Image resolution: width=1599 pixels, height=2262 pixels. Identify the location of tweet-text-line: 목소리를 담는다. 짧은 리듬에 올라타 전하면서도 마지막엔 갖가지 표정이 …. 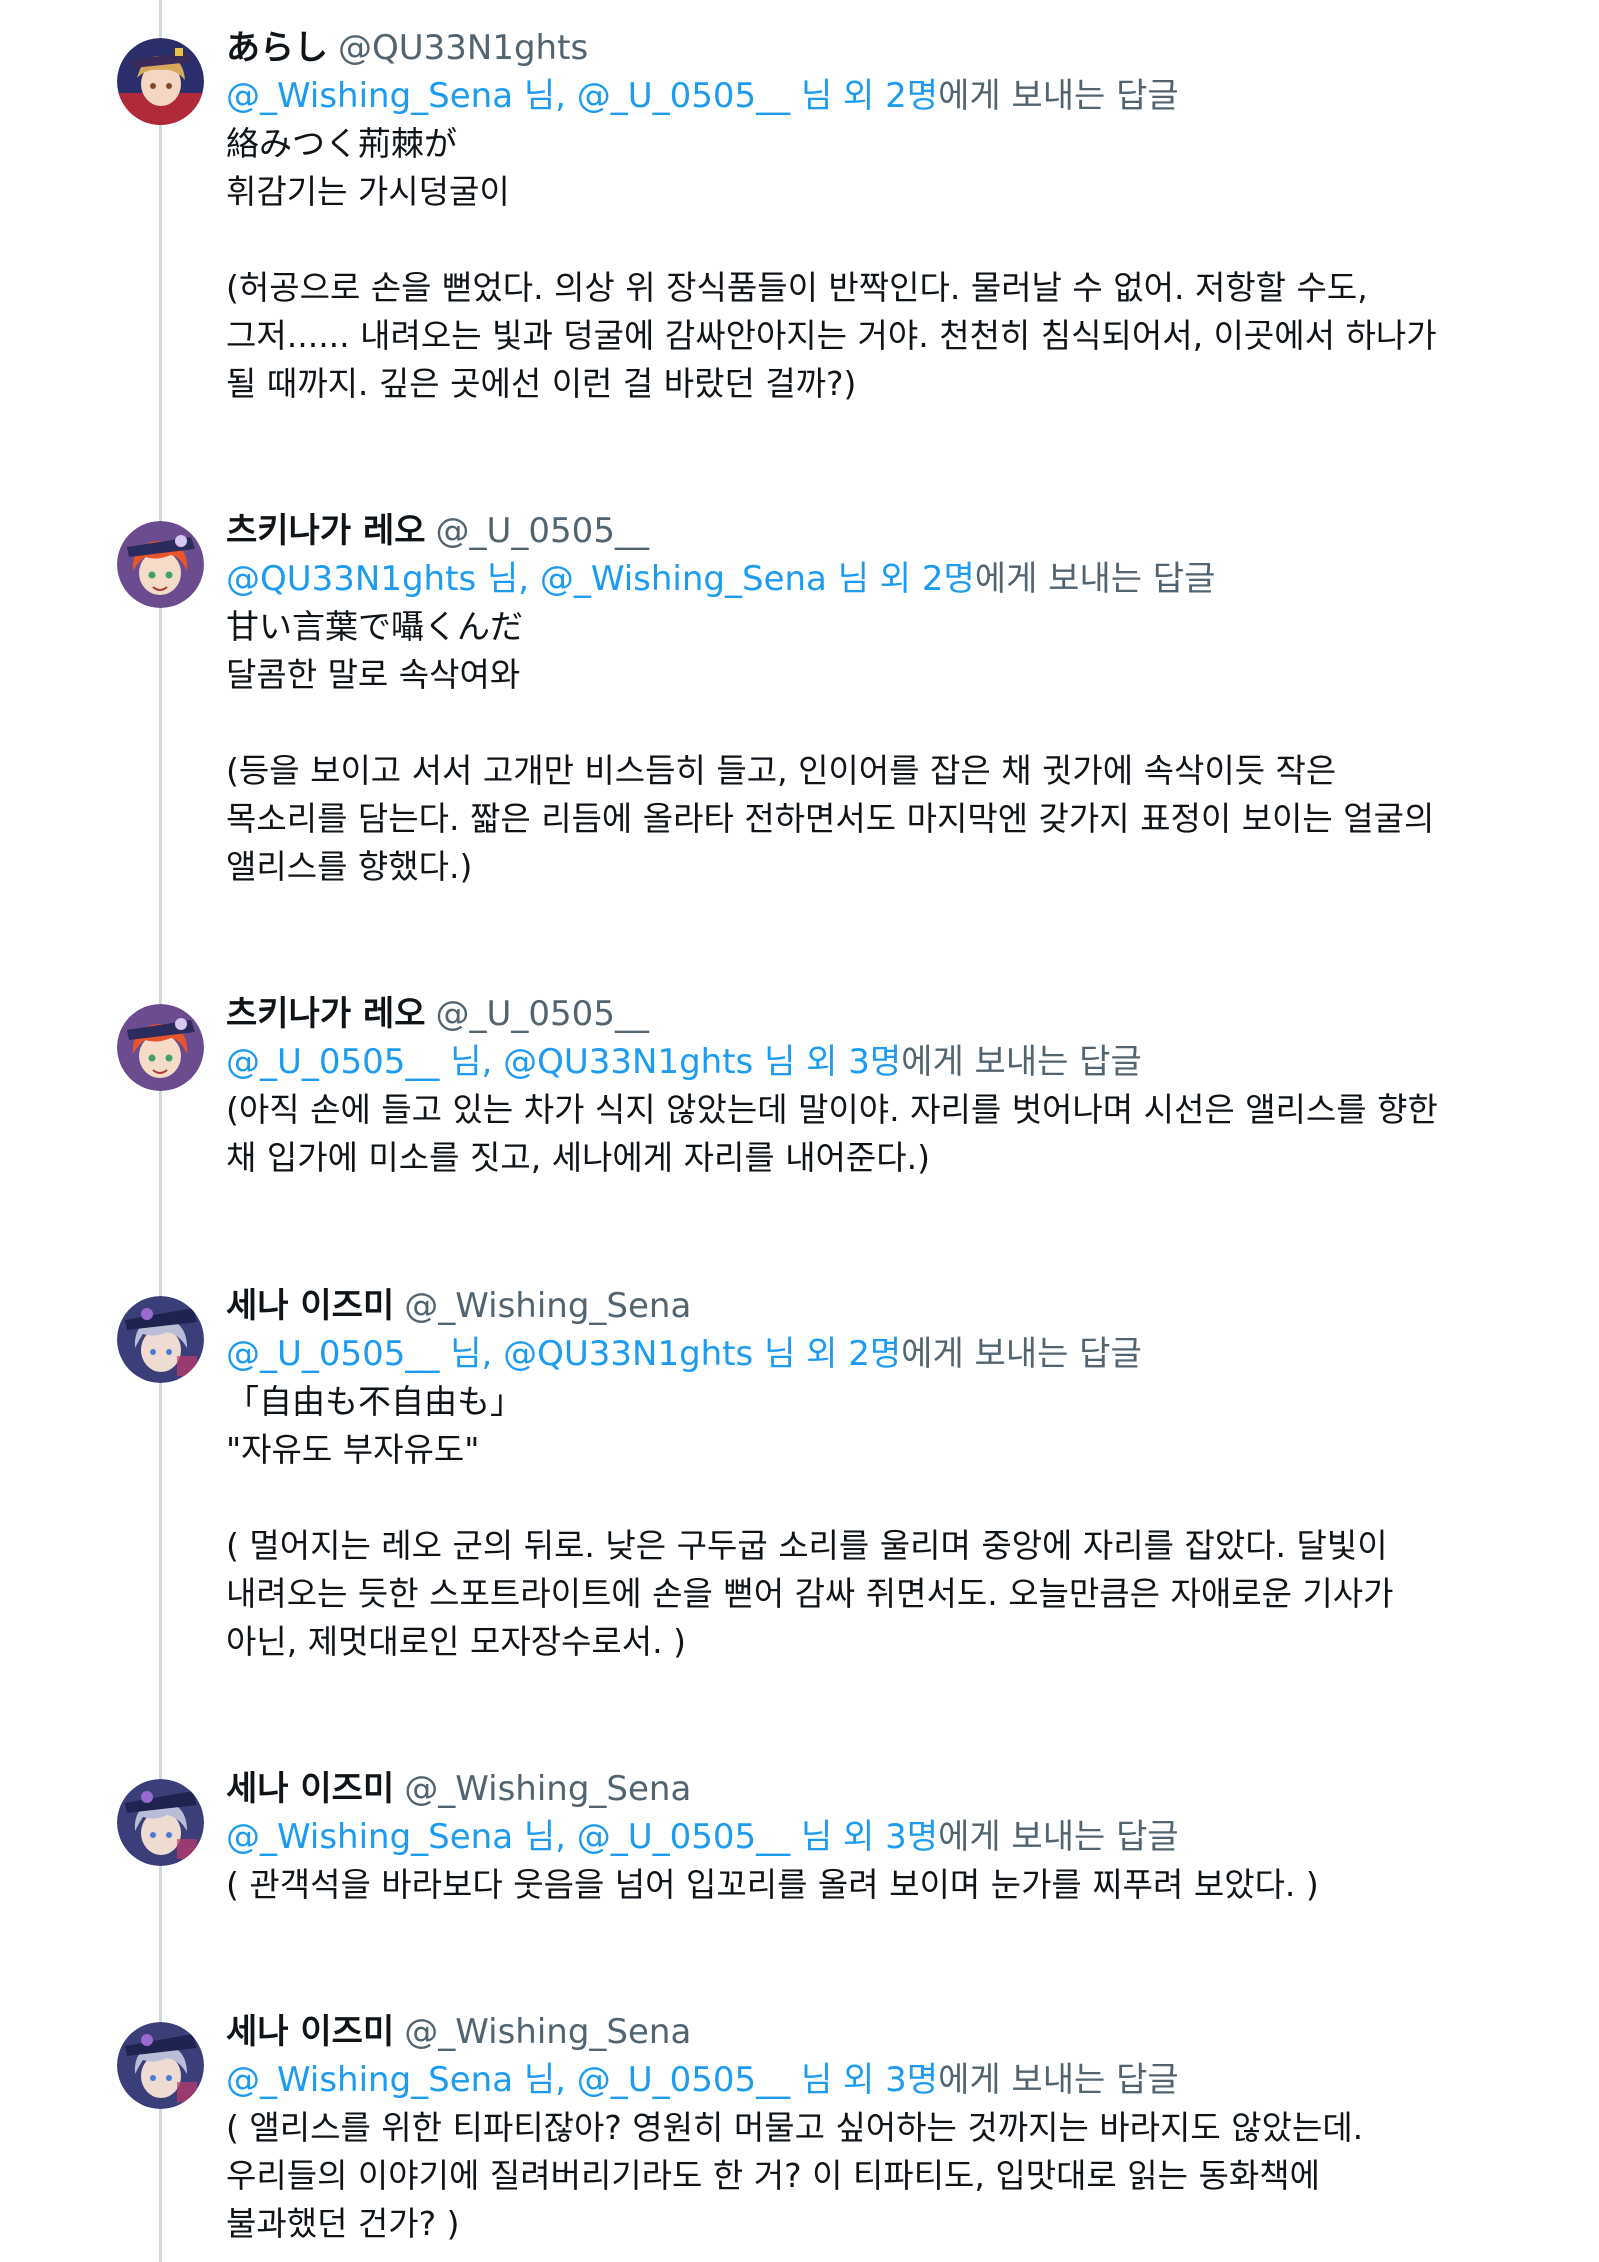
(830, 818).